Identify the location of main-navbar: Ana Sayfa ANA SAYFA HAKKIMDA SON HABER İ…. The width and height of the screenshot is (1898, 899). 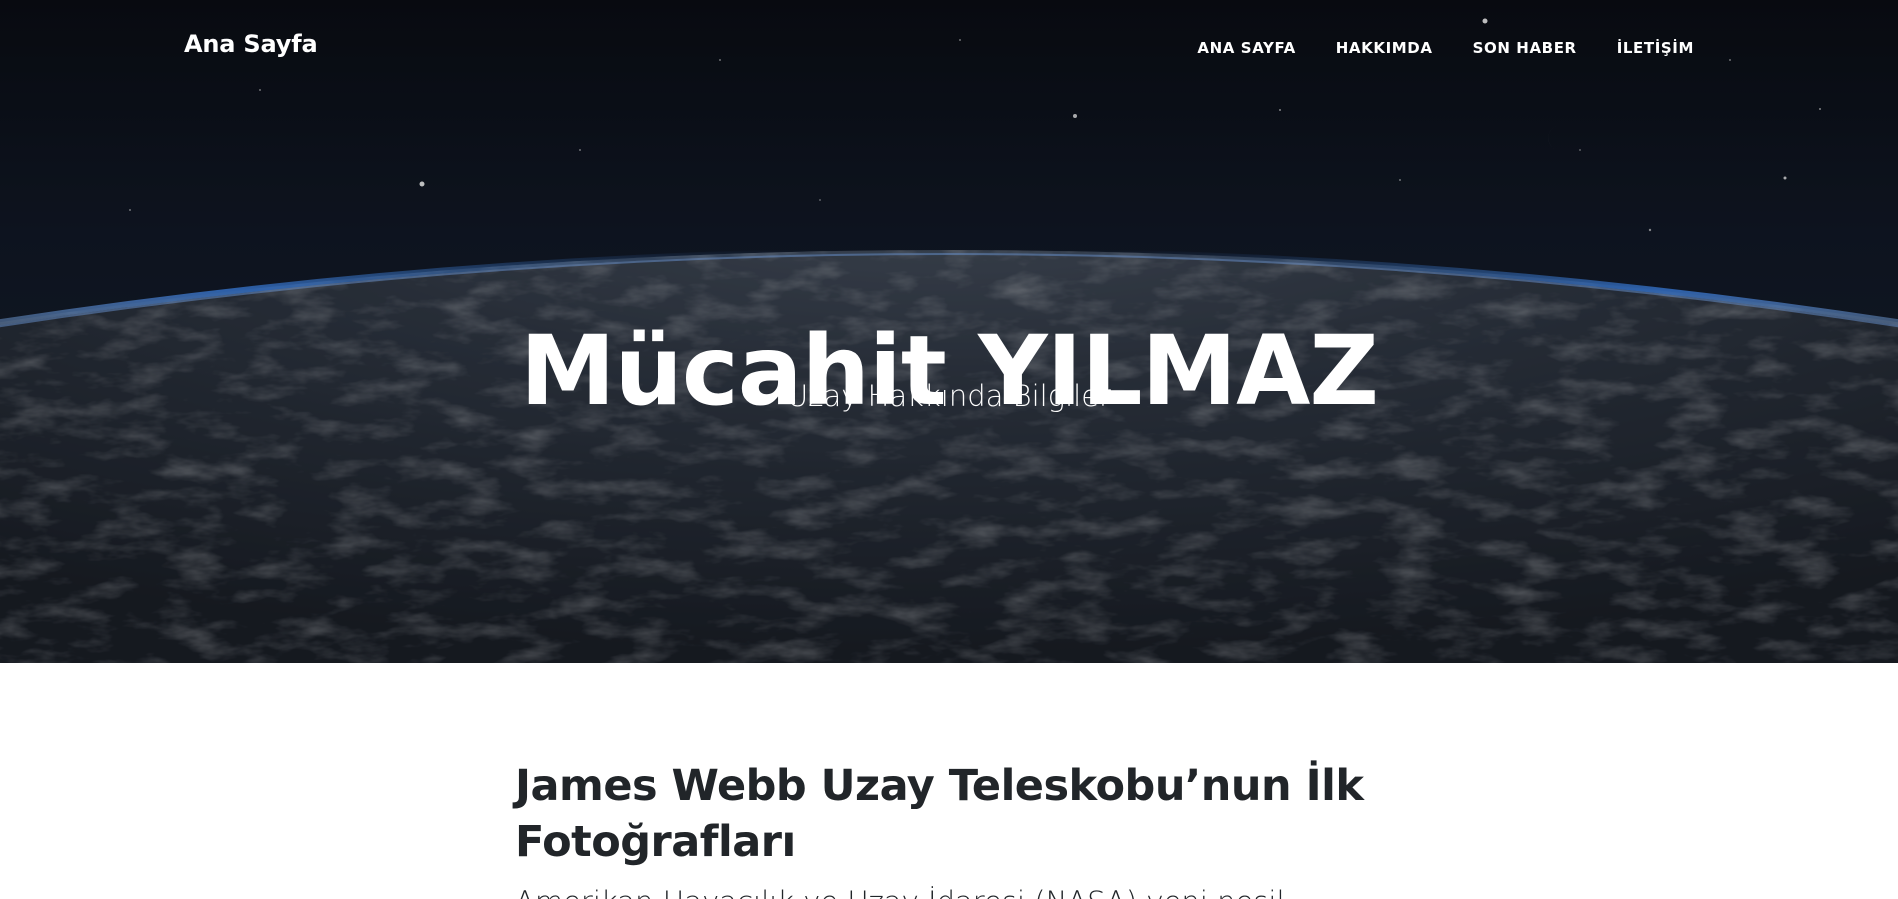
(949, 50).